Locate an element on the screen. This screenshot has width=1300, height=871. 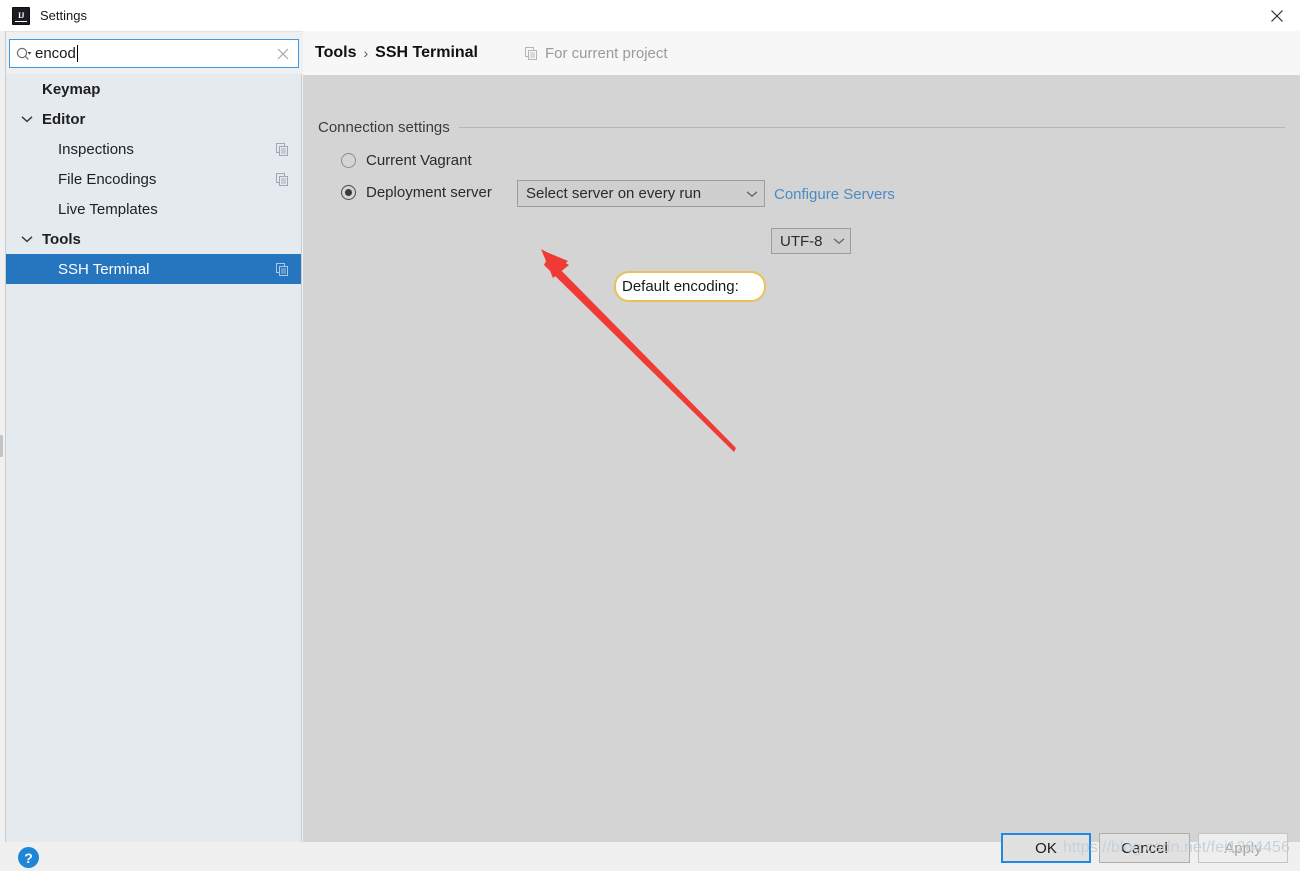
breadcrumb-current: SSH Terminal is located at coordinates (426, 52).